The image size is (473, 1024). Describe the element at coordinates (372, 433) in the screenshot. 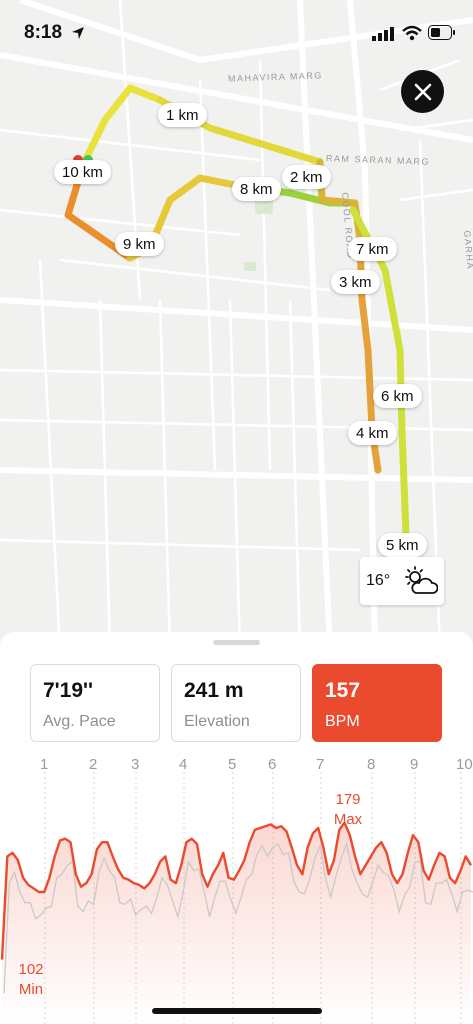

I see `km-marker: 4 km` at that location.